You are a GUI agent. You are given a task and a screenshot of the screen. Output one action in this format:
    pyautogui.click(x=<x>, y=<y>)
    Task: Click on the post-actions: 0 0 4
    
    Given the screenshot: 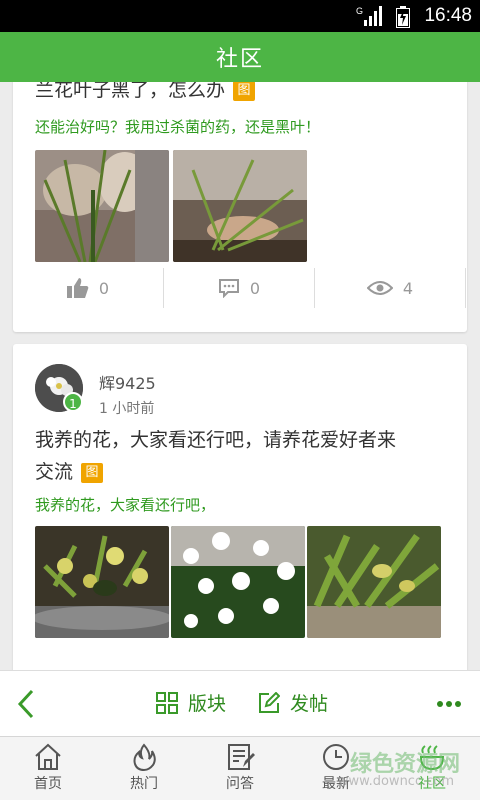 What is the action you would take?
    pyautogui.click(x=240, y=288)
    